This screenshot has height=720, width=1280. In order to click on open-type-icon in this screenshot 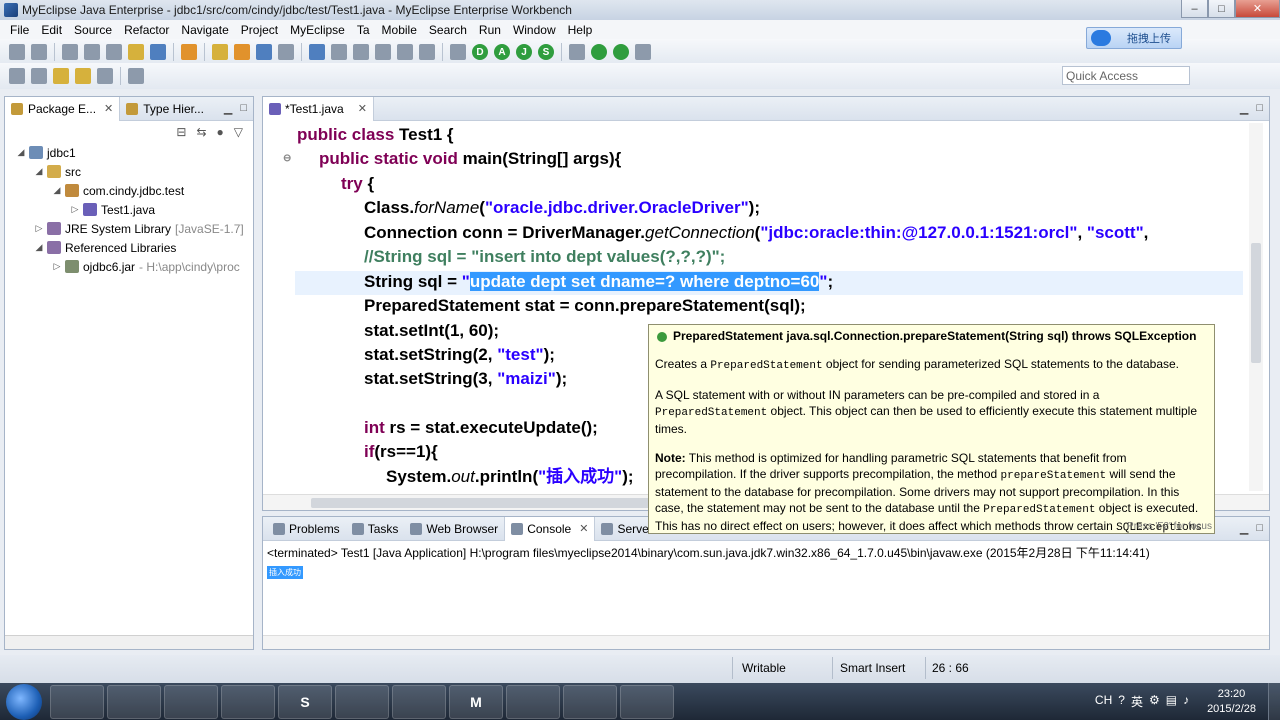, I will do `click(158, 52)`.